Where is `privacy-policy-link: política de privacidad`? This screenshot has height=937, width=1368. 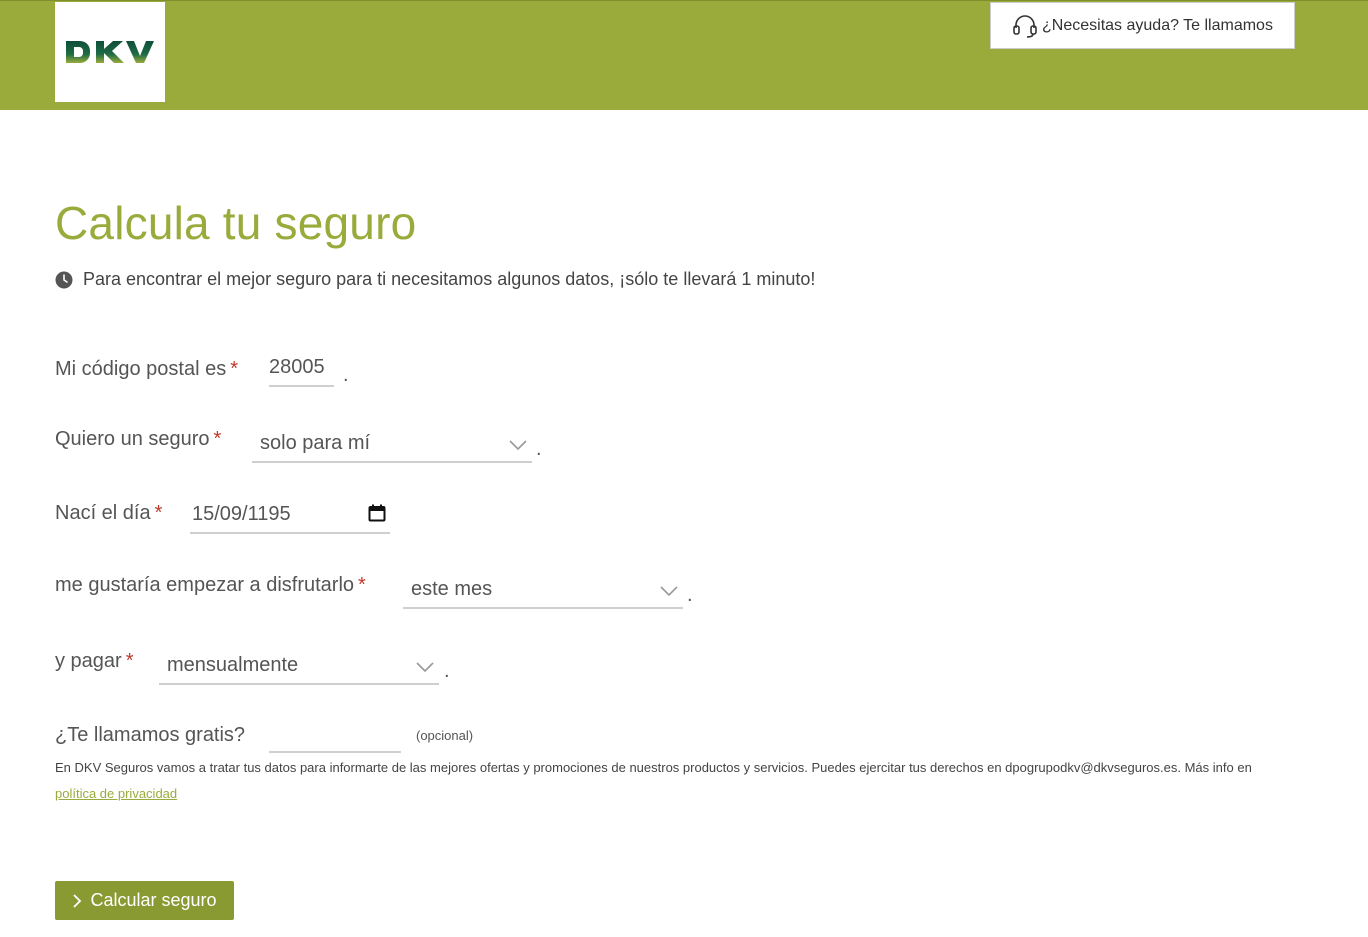 privacy-policy-link: política de privacidad is located at coordinates (116, 793).